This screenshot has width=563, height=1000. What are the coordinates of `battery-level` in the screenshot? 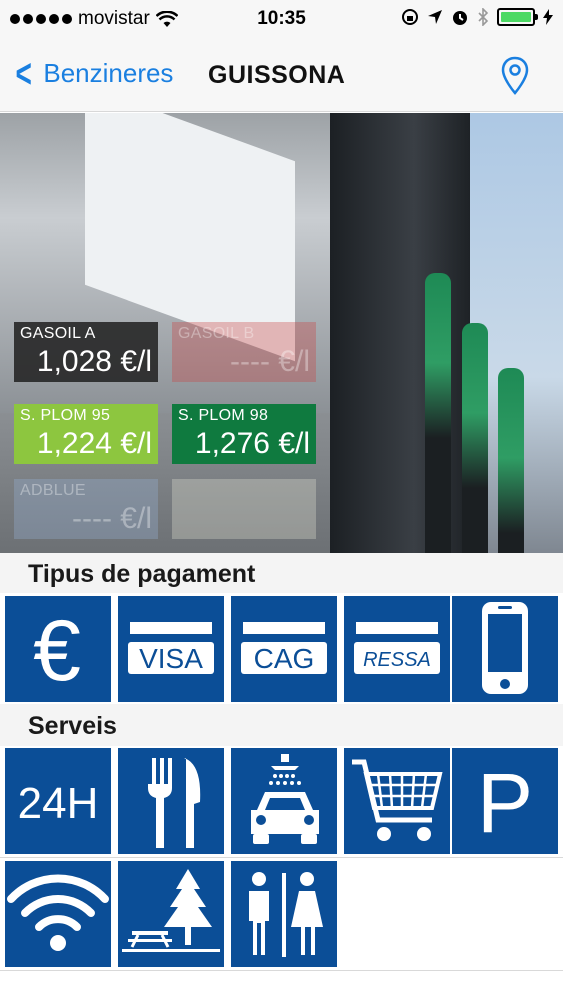 It's located at (516, 17).